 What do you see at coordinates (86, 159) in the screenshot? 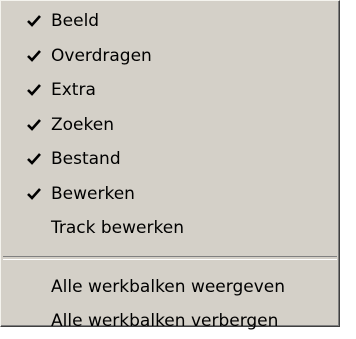
I see `menu-item-label: Bestand` at bounding box center [86, 159].